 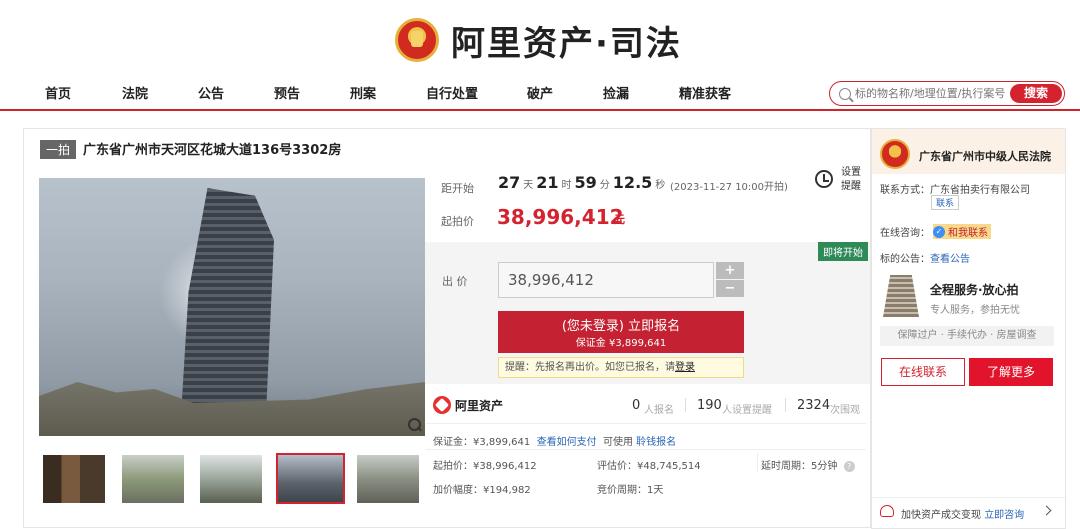 I want to click on logo-text: 阿里资产·司法, so click(x=566, y=43).